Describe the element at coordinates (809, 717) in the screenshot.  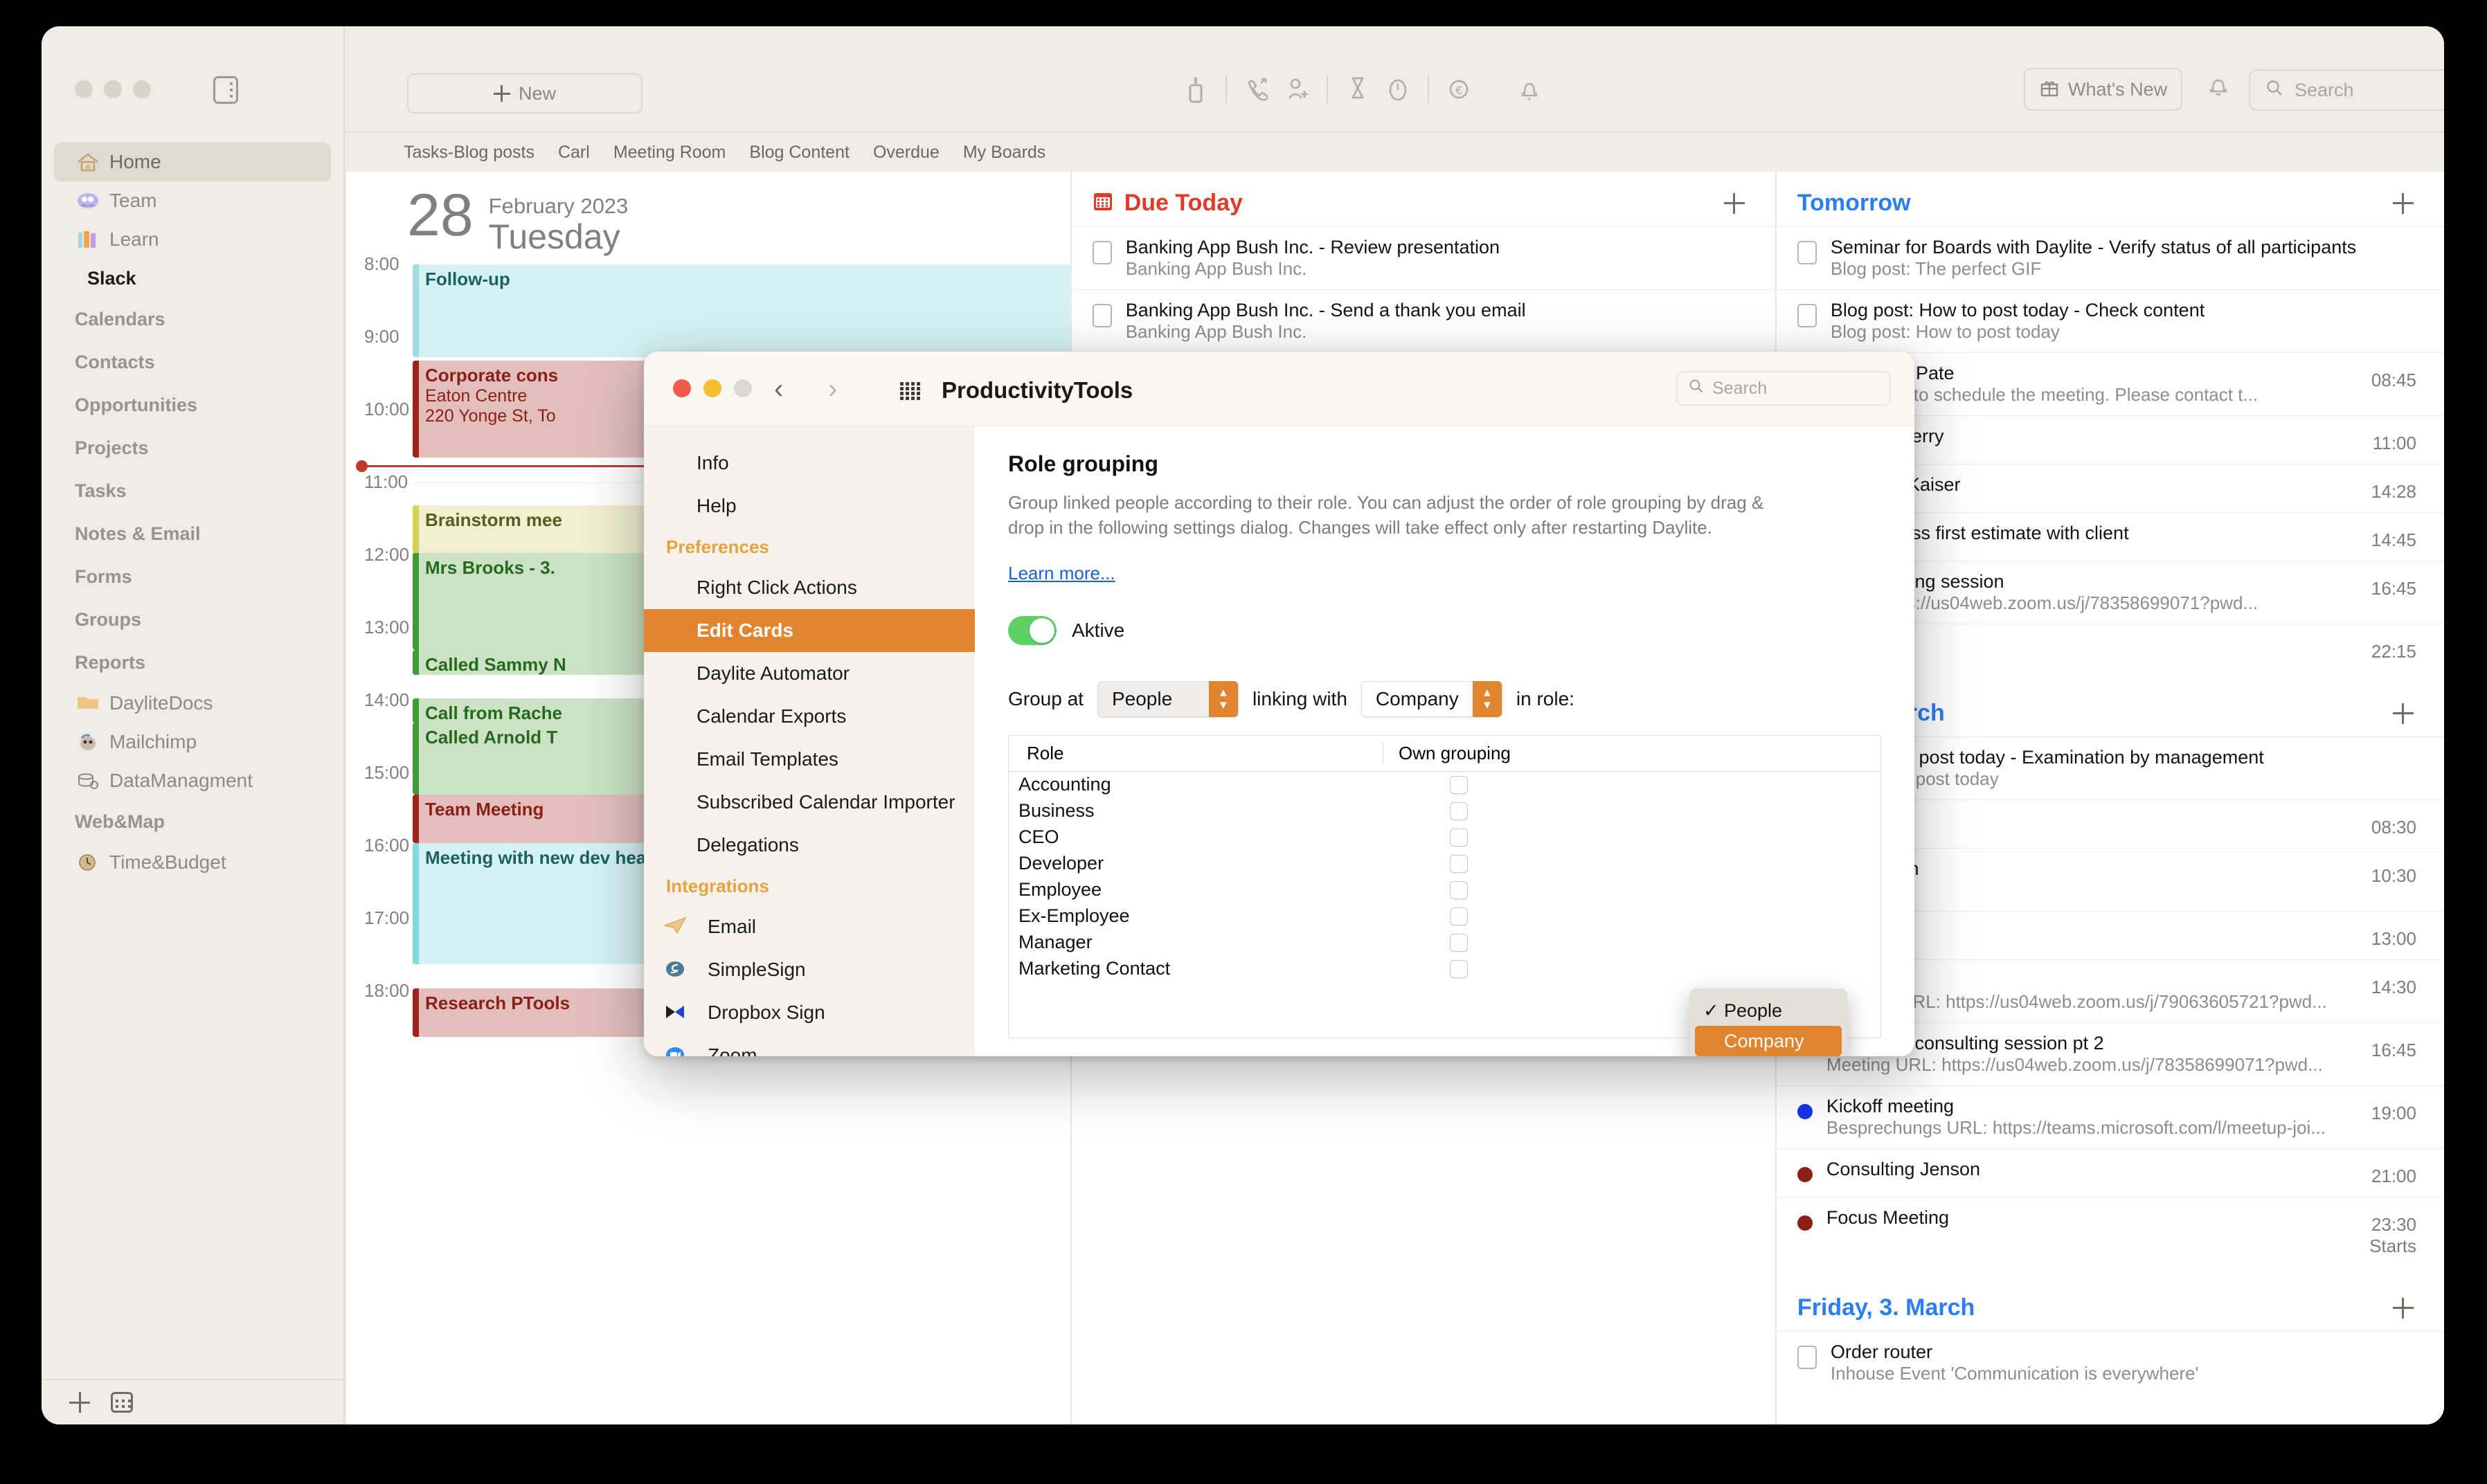
I see `modal-nav-item-calendar-exports: Calendar Exports` at that location.